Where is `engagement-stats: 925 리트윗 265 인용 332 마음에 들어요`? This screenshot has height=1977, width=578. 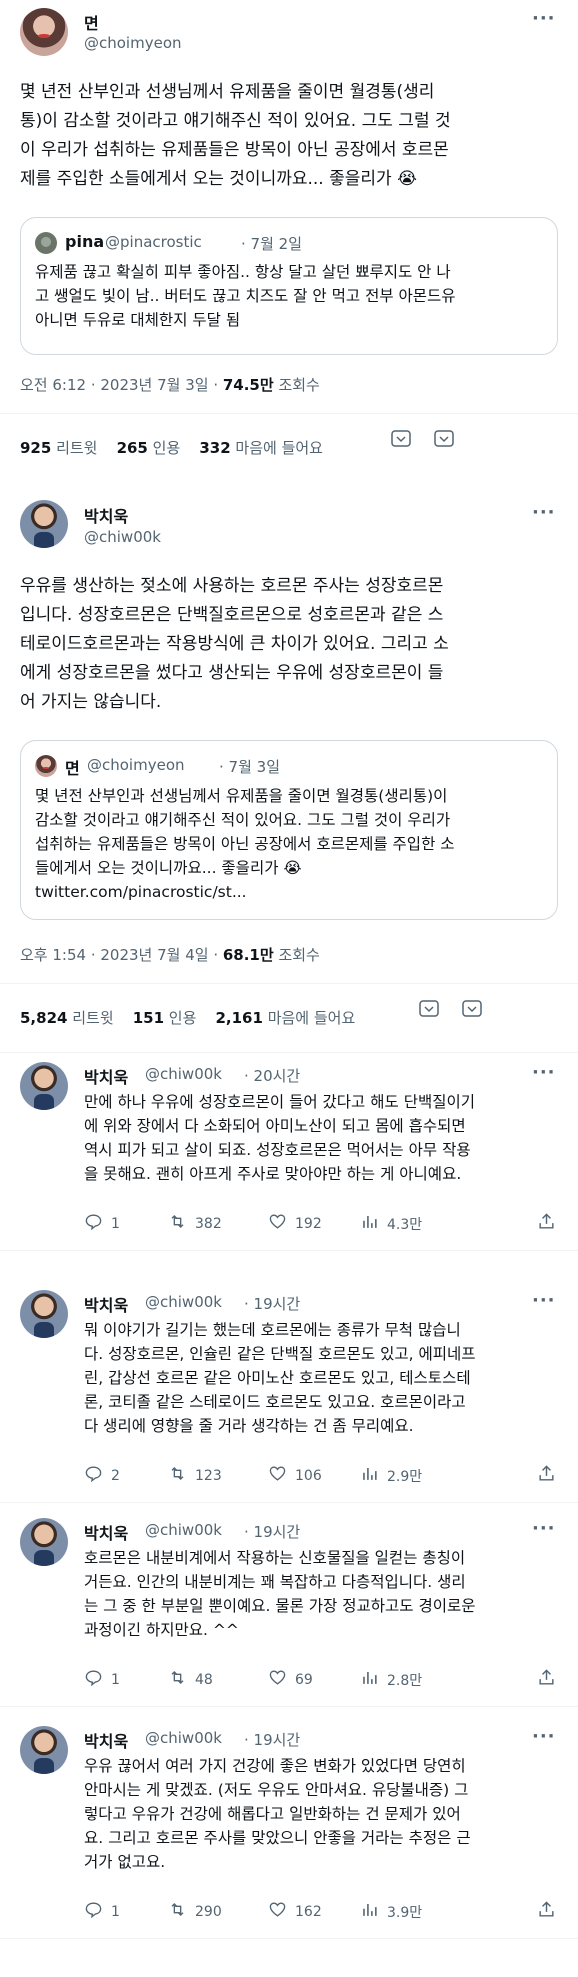
engagement-stats: 925 리트윗 265 인용 332 마음에 들어요 is located at coordinates (171, 447).